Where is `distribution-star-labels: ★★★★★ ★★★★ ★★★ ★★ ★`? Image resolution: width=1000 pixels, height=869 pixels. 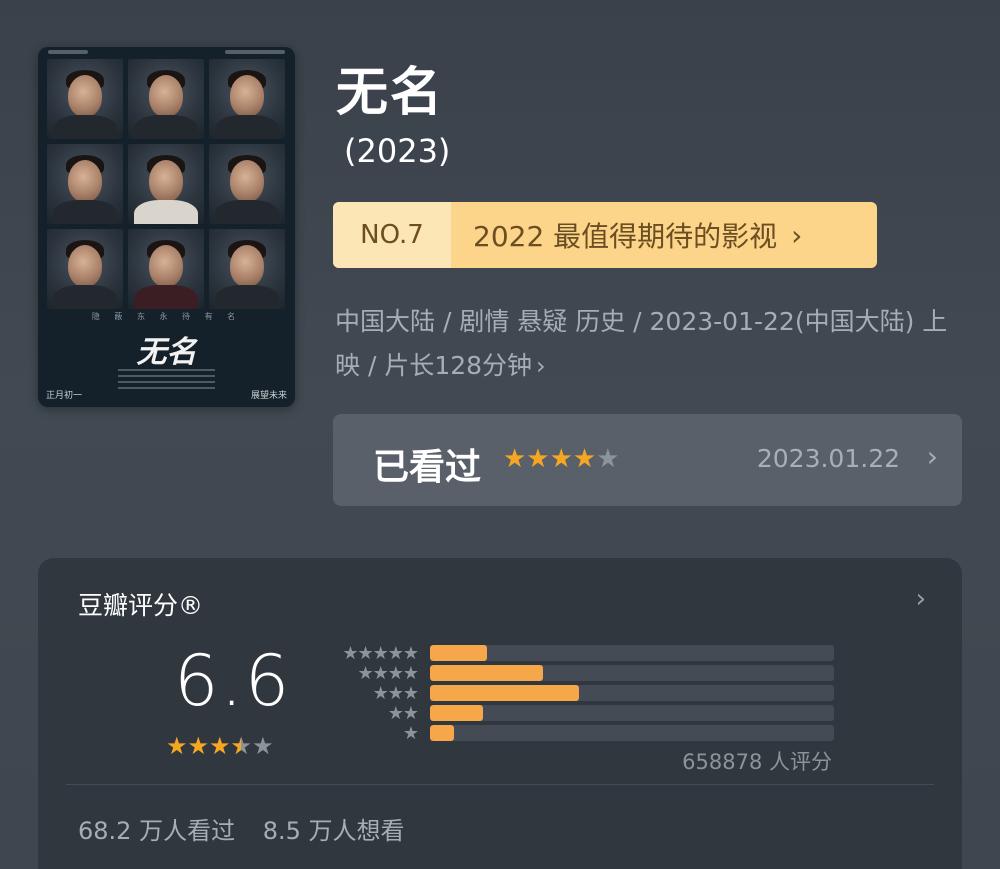 distribution-star-labels: ★★★★★ ★★★★ ★★★ ★★ ★ is located at coordinates (380, 693).